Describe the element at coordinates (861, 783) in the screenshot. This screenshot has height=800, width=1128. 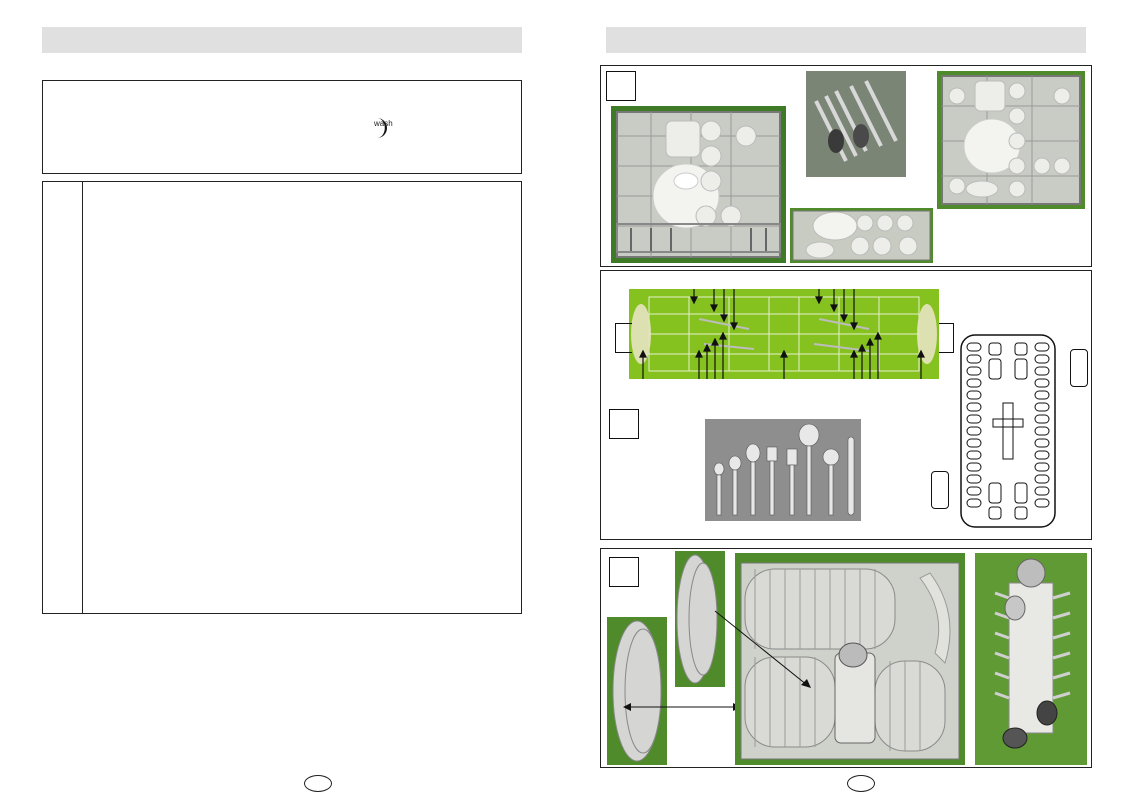
I see `right-page-number-oval` at that location.